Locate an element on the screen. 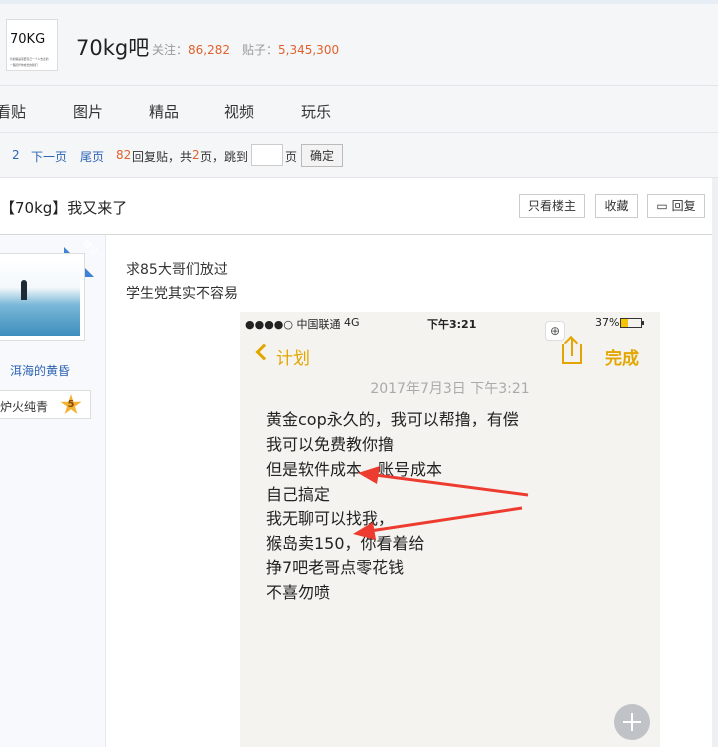  add-button is located at coordinates (632, 722).